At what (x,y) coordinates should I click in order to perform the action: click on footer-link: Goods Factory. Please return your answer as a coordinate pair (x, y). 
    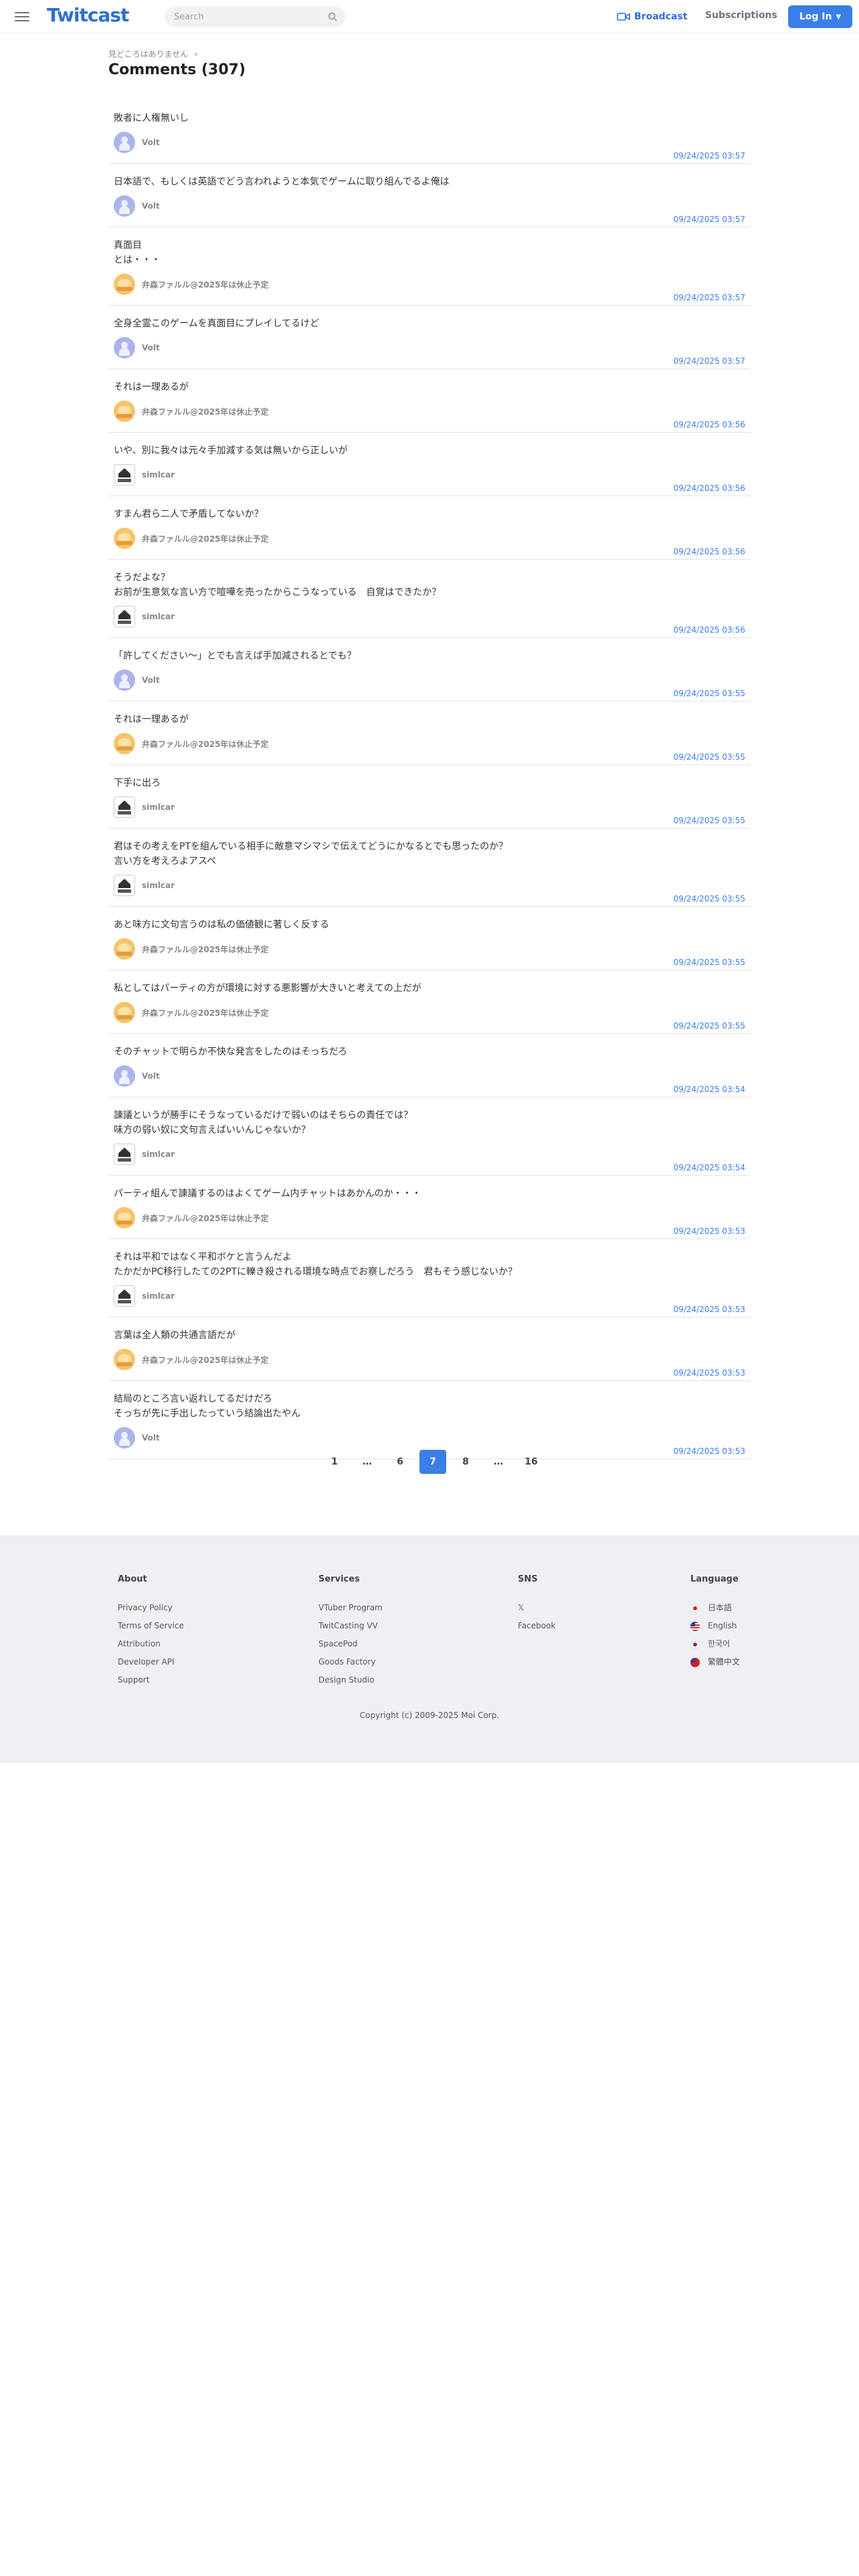
    Looking at the image, I should click on (351, 1662).